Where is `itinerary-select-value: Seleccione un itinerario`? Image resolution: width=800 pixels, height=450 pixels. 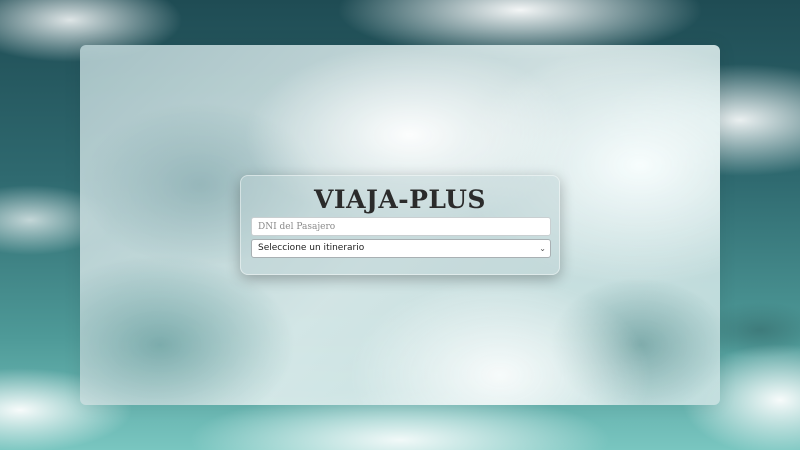 itinerary-select-value: Seleccione un itinerario is located at coordinates (311, 248).